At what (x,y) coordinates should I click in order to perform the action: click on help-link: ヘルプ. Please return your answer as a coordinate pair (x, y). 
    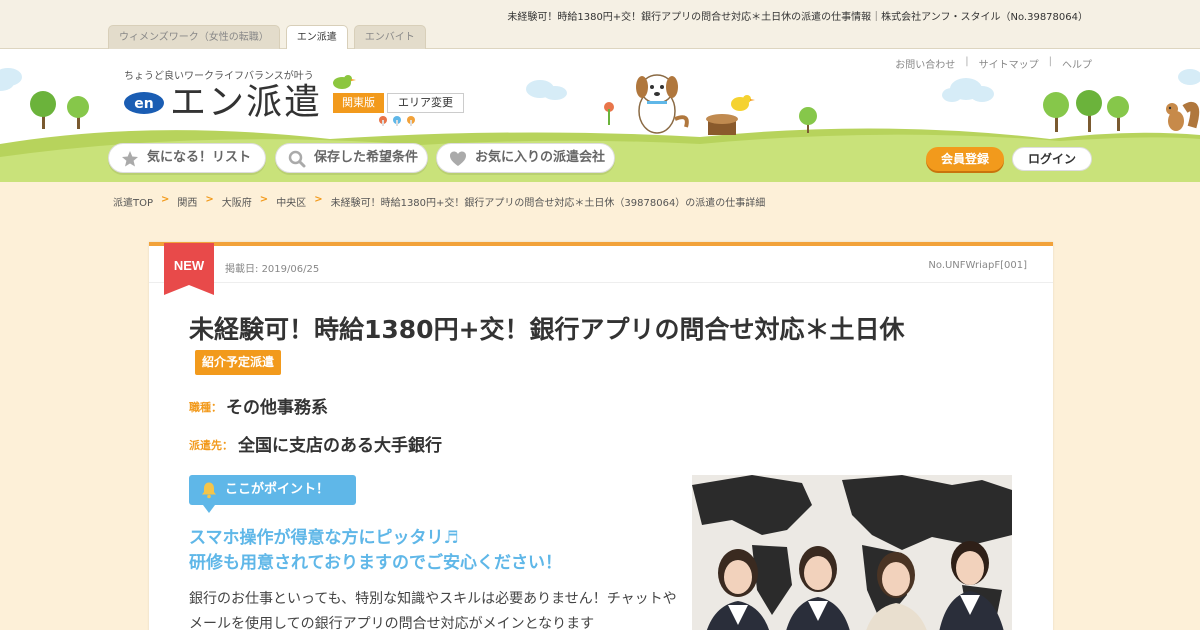
    Looking at the image, I should click on (1077, 63).